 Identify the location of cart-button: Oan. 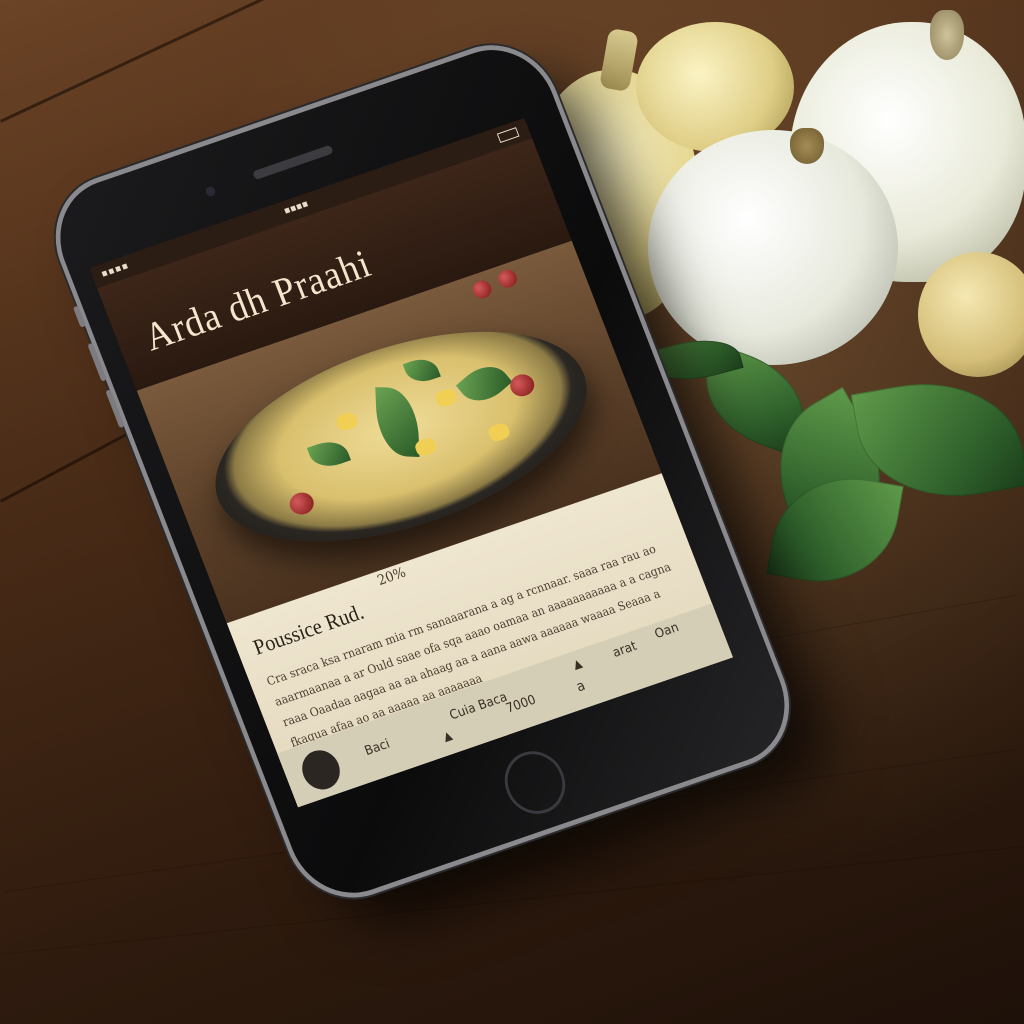
(667, 631).